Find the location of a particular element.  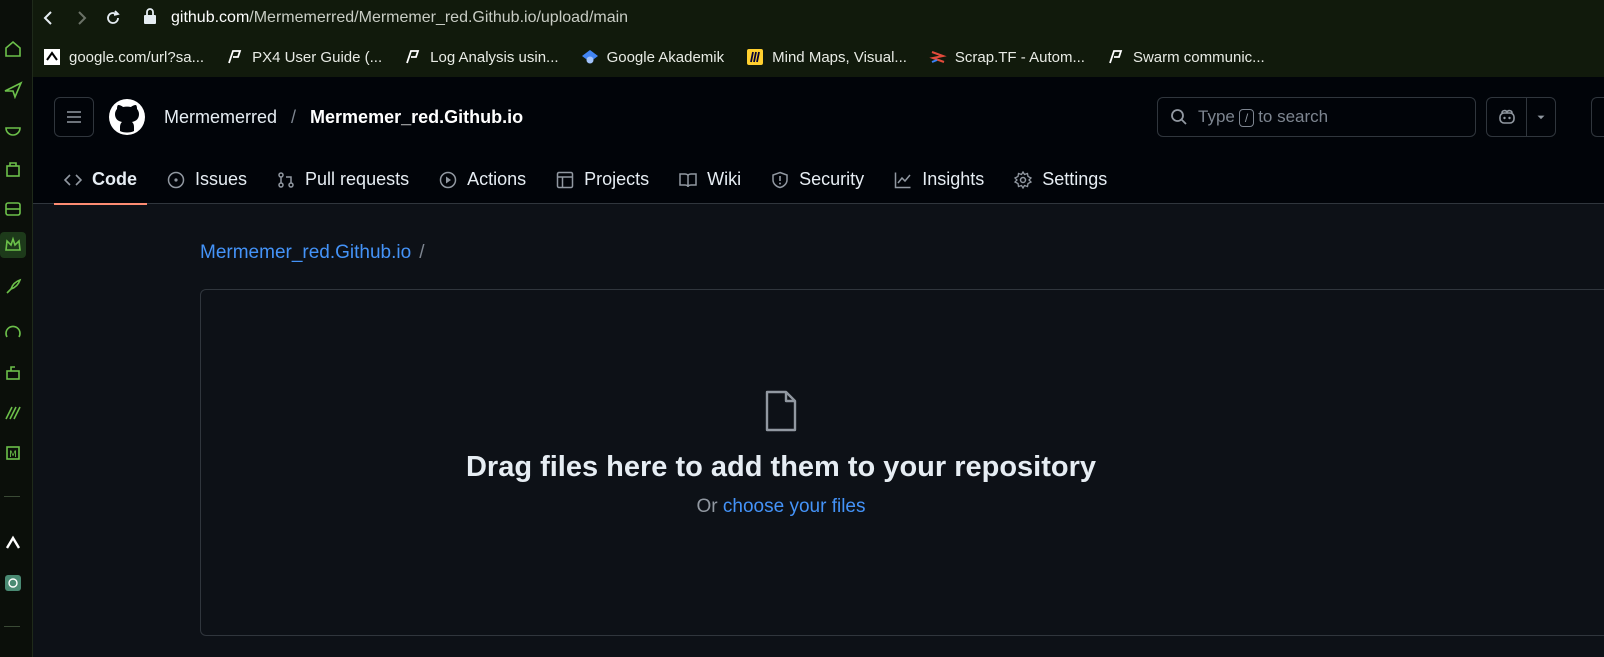

menu-button is located at coordinates (74, 117).